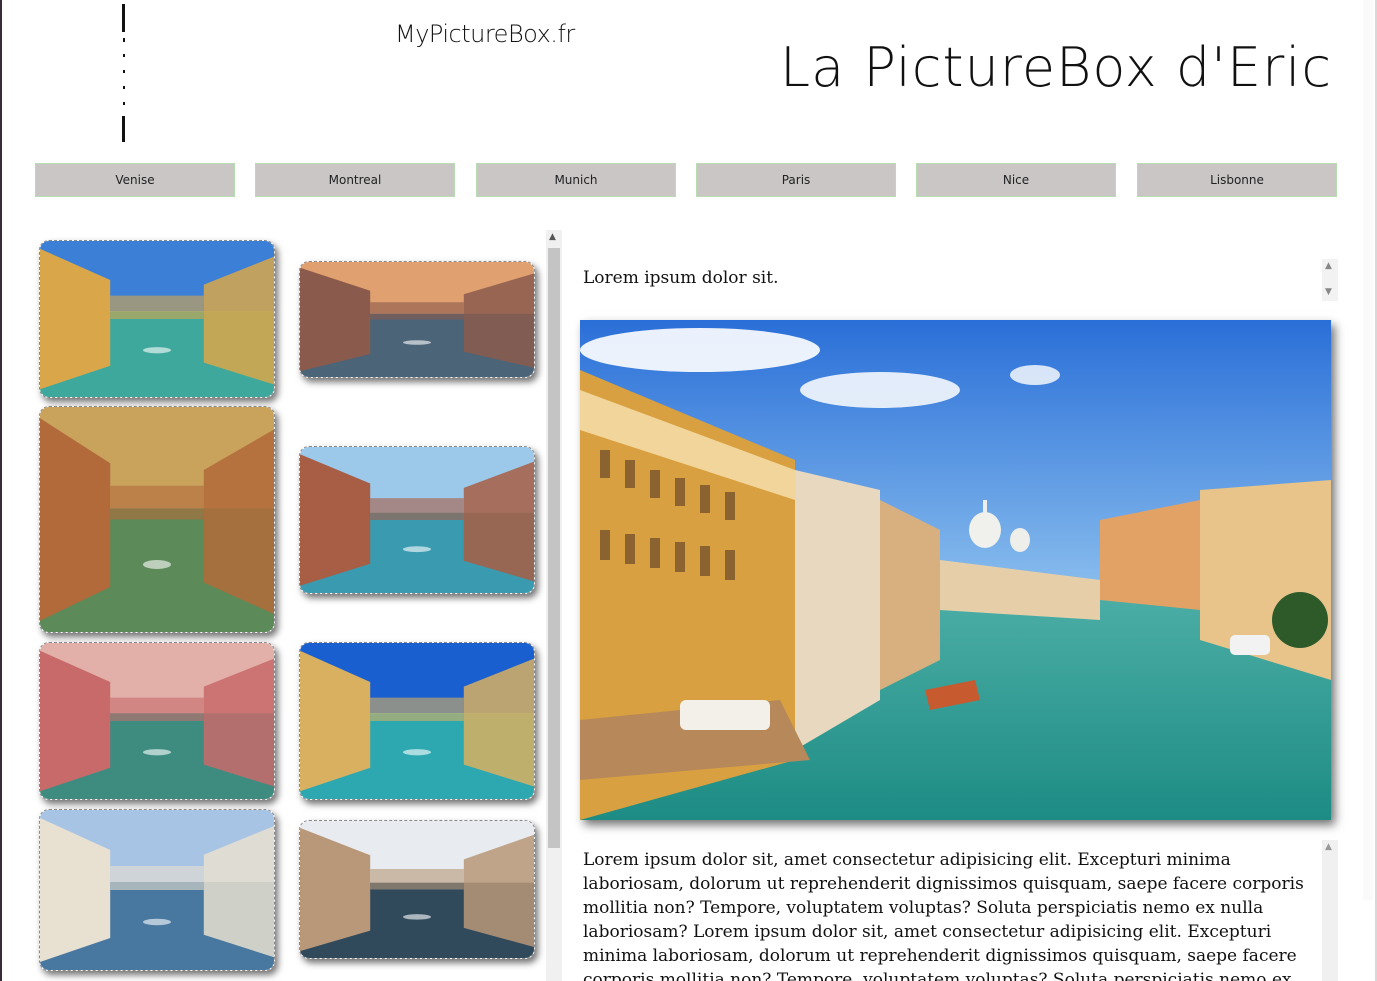 The image size is (1377, 981). I want to click on scroll-down-arrow-icon: ▼, so click(1328, 292).